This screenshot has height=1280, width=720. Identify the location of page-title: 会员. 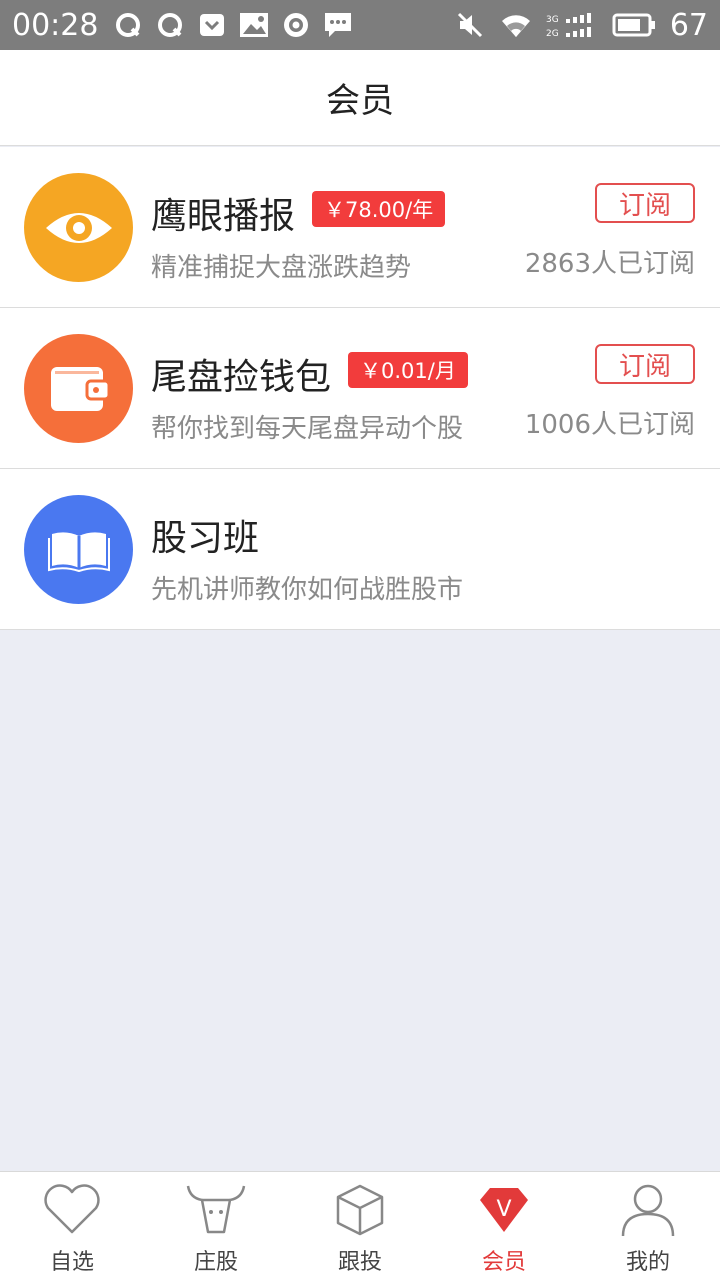
(360, 101).